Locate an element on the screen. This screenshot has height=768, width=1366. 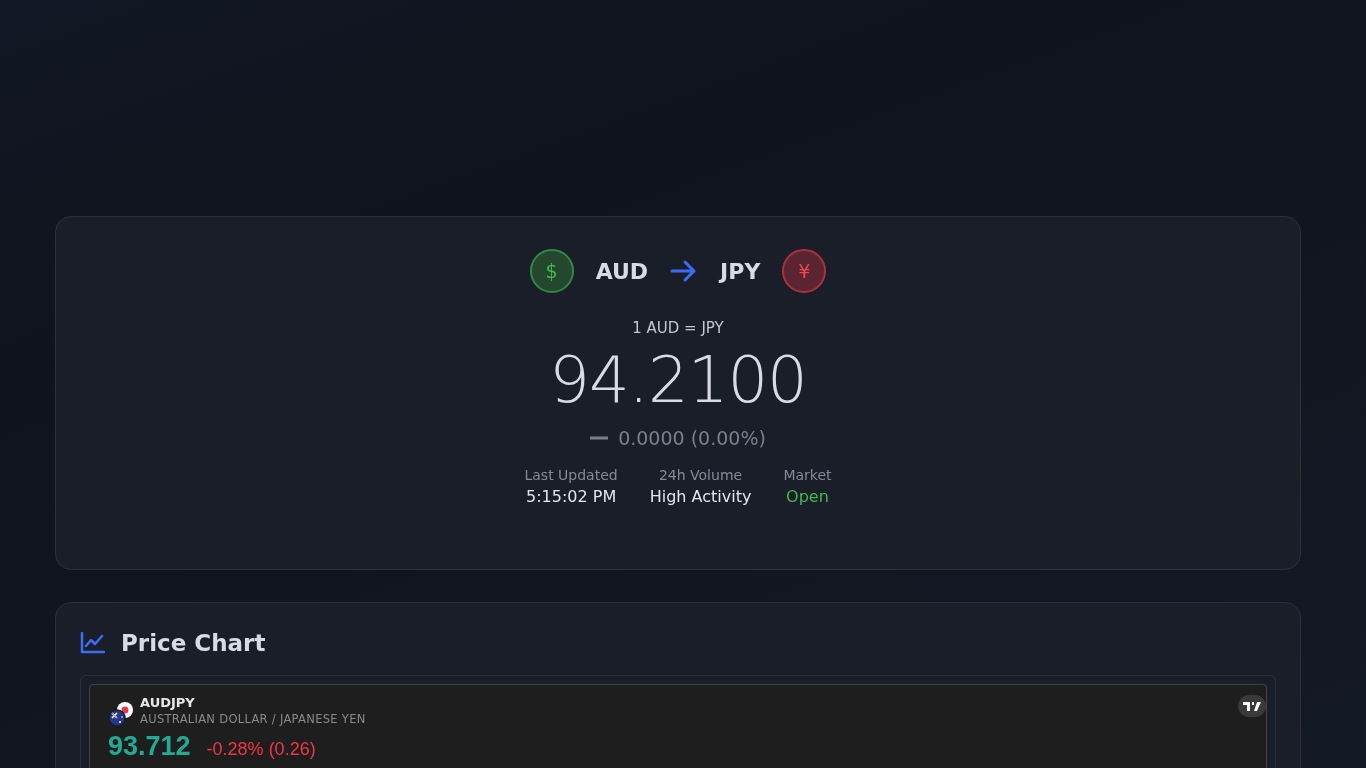
exchange-rate: 94.2100 is located at coordinates (678, 380).